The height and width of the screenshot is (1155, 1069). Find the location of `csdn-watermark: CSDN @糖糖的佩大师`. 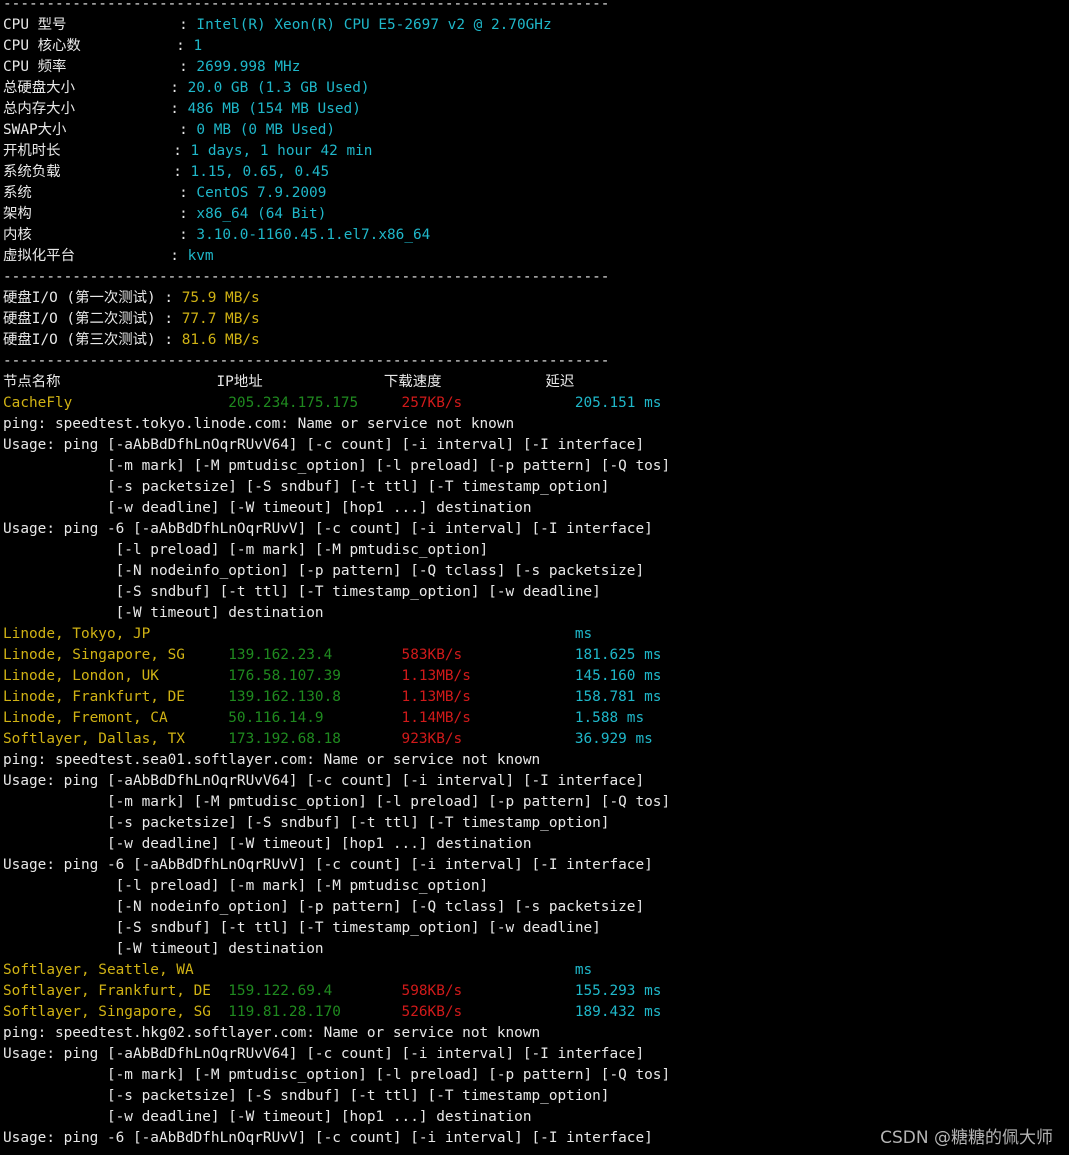

csdn-watermark: CSDN @糖糖的佩大师 is located at coordinates (966, 1138).